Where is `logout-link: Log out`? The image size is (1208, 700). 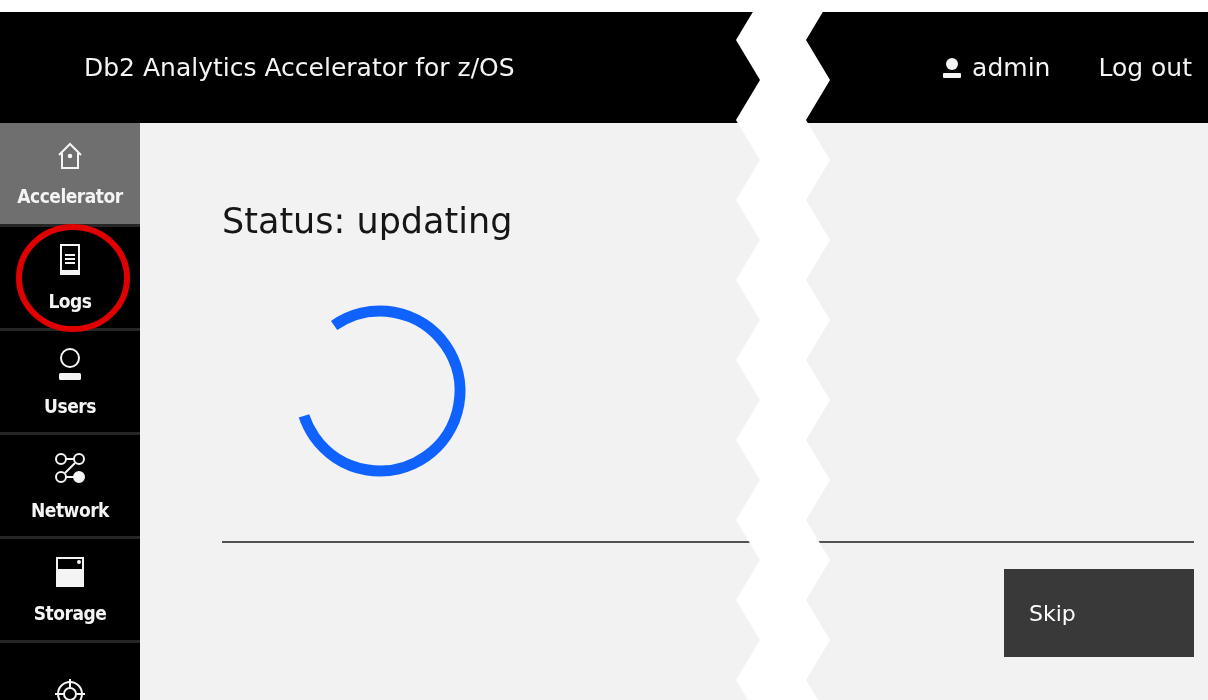 logout-link: Log out is located at coordinates (1145, 67).